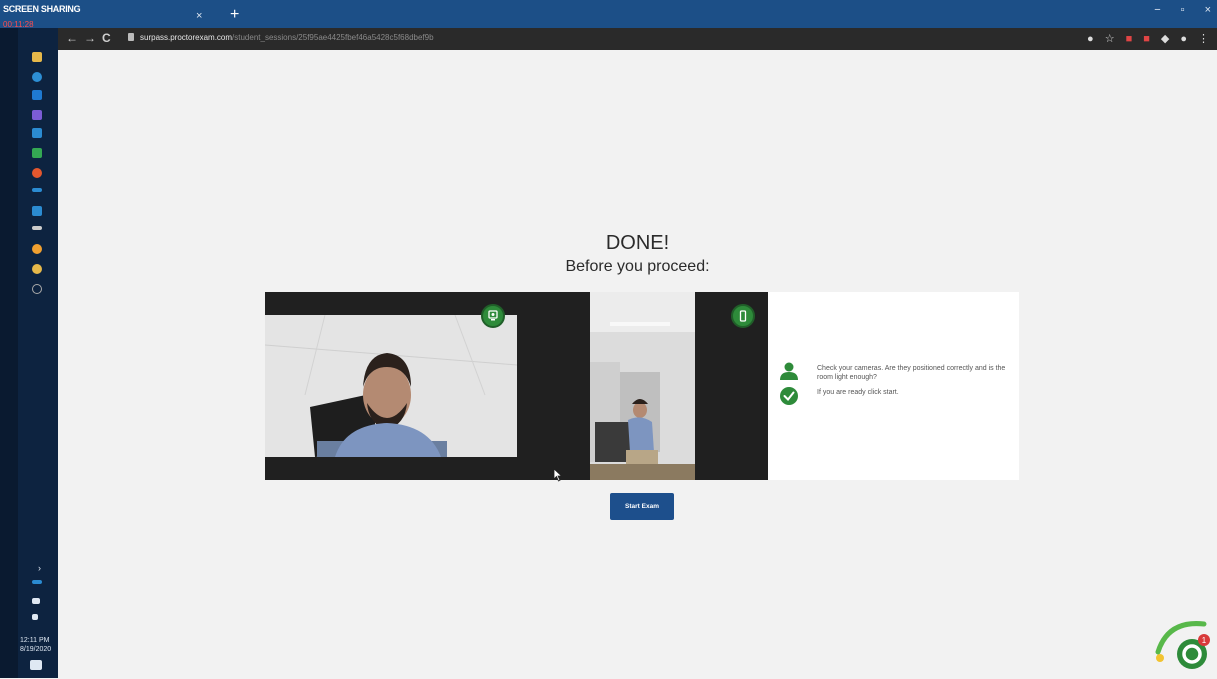 The width and height of the screenshot is (1217, 679). I want to click on os-taskbar: › 12:11 PM 8/19/2020, so click(29, 353).